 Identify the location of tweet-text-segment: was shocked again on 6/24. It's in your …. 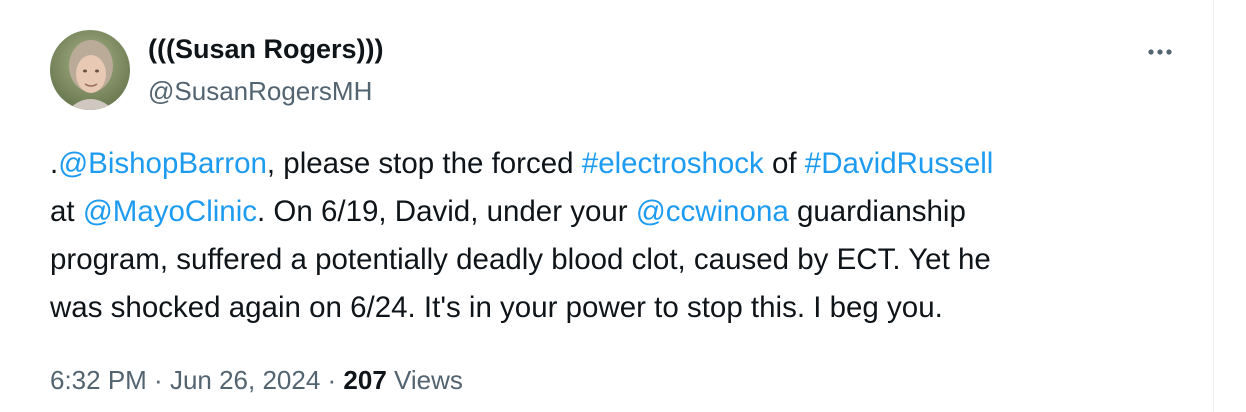
(496, 307).